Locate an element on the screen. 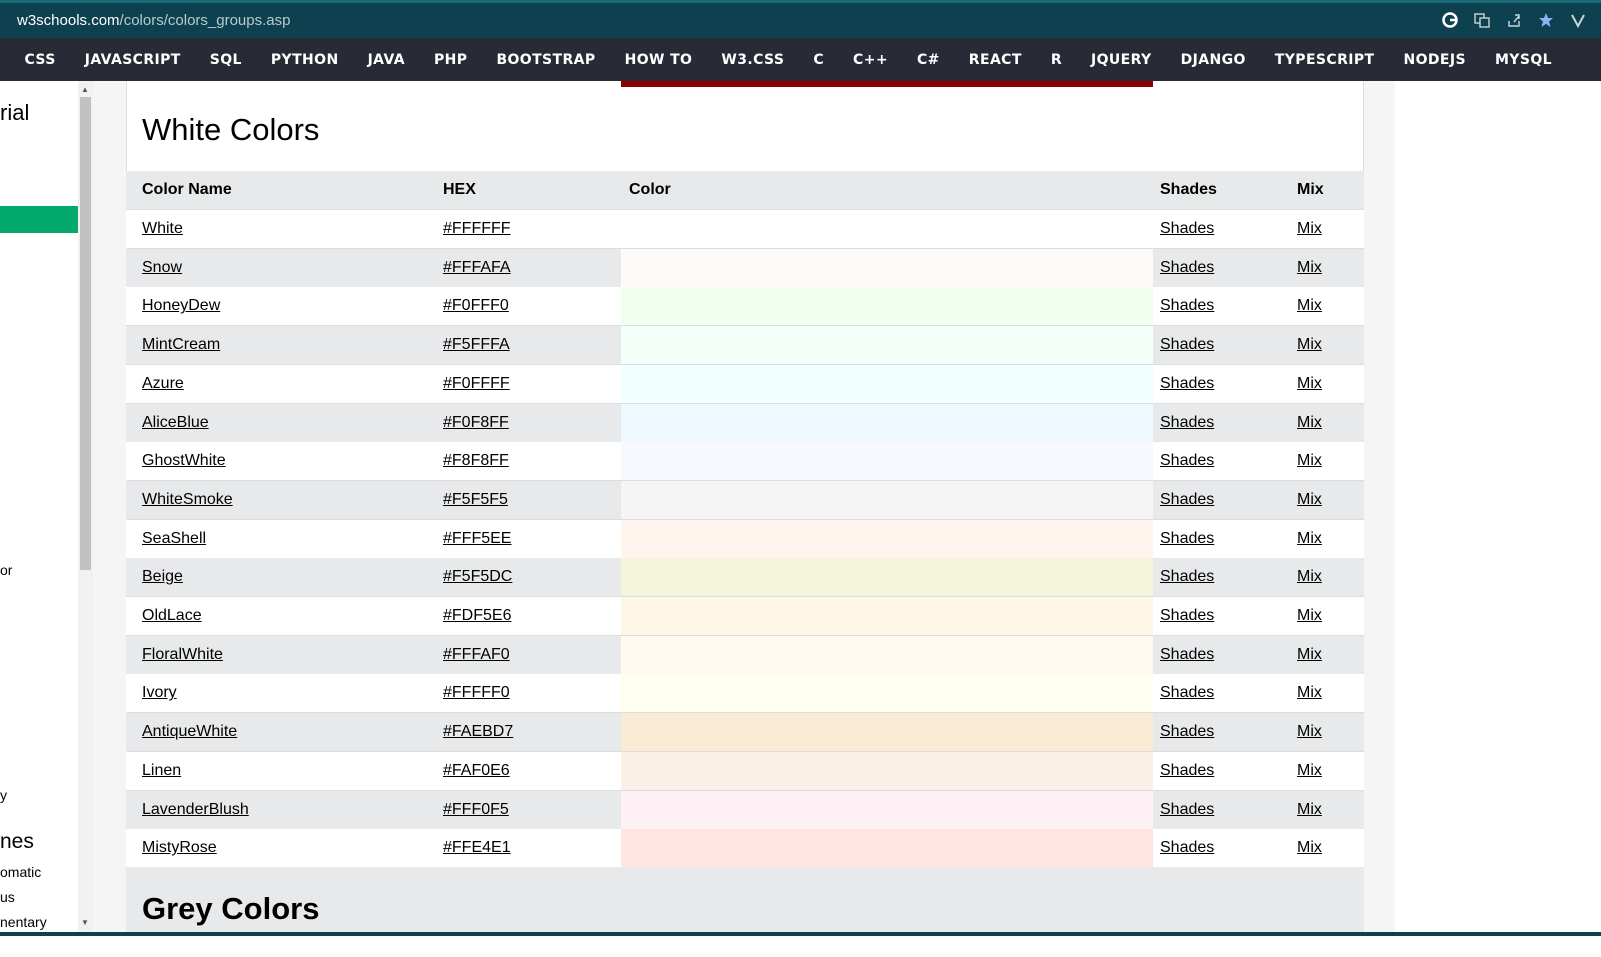  color-name-link: AntiqueWhite is located at coordinates (189, 732).